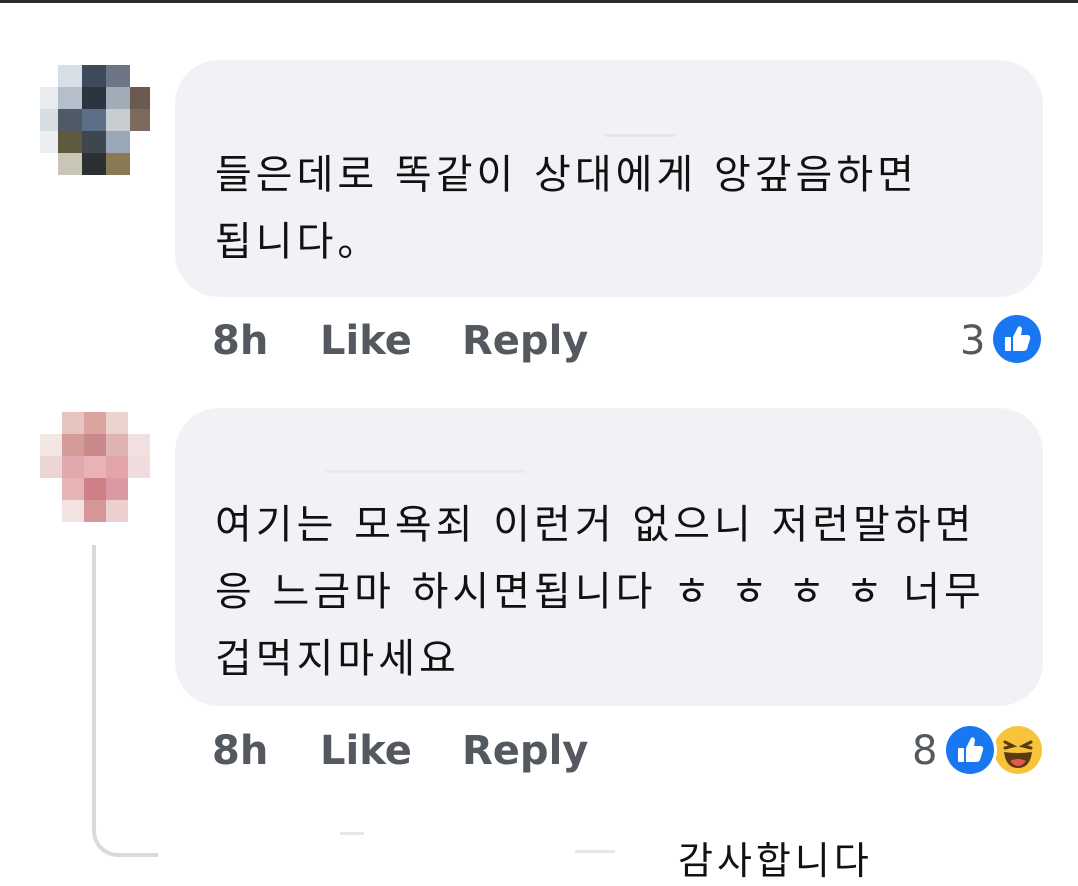  Describe the element at coordinates (125, 701) in the screenshot. I see `reply-thread-line` at that location.